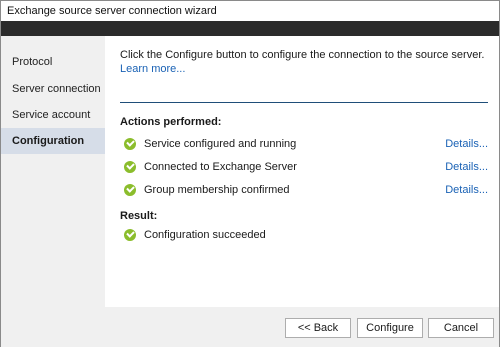 Image resolution: width=500 pixels, height=347 pixels. I want to click on sidebar-item-label: Protocol, so click(32, 62).